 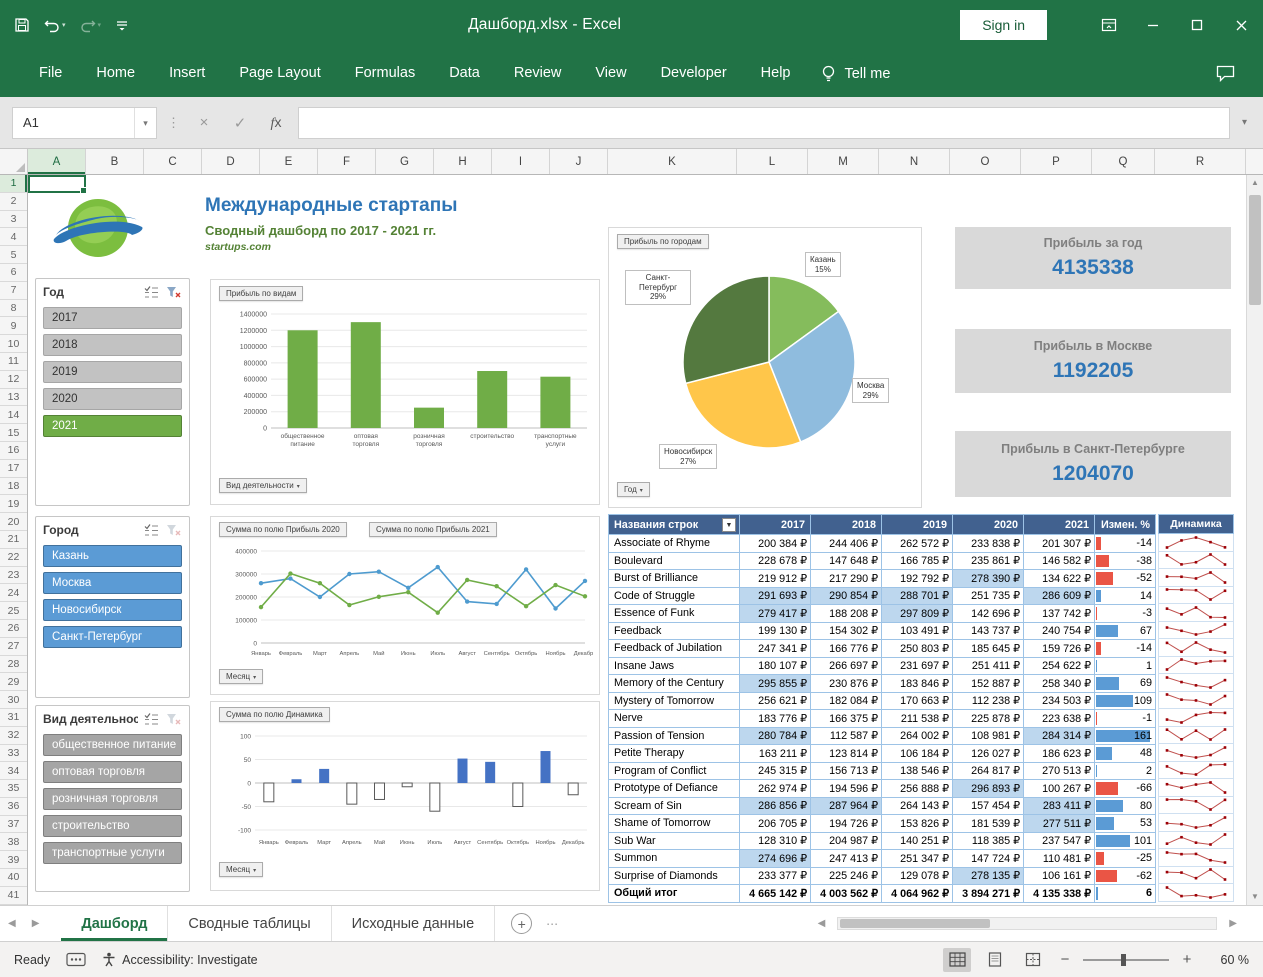 What do you see at coordinates (674, 524) in the screenshot?
I see `rows-label-header: Названия строк ▼` at bounding box center [674, 524].